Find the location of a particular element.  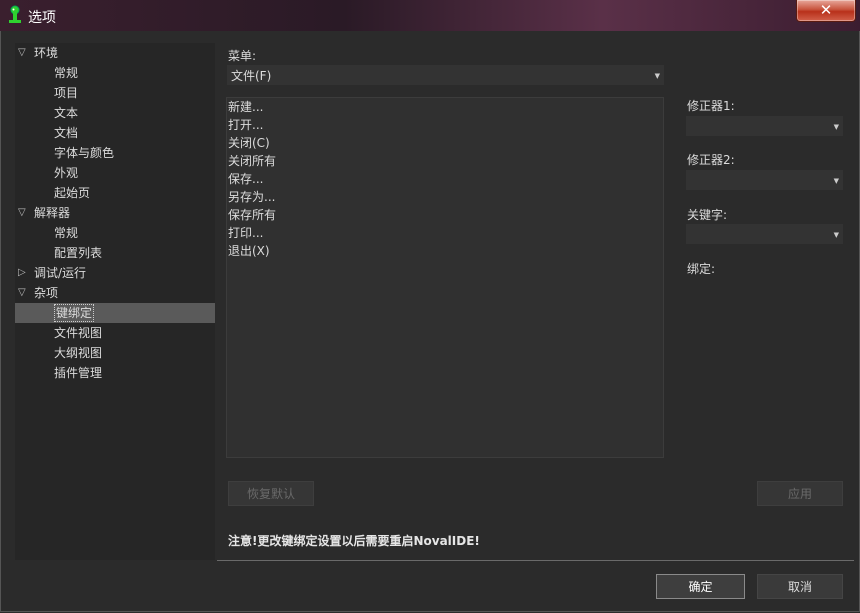

tree-item: 字体与颜色 is located at coordinates (115, 153).